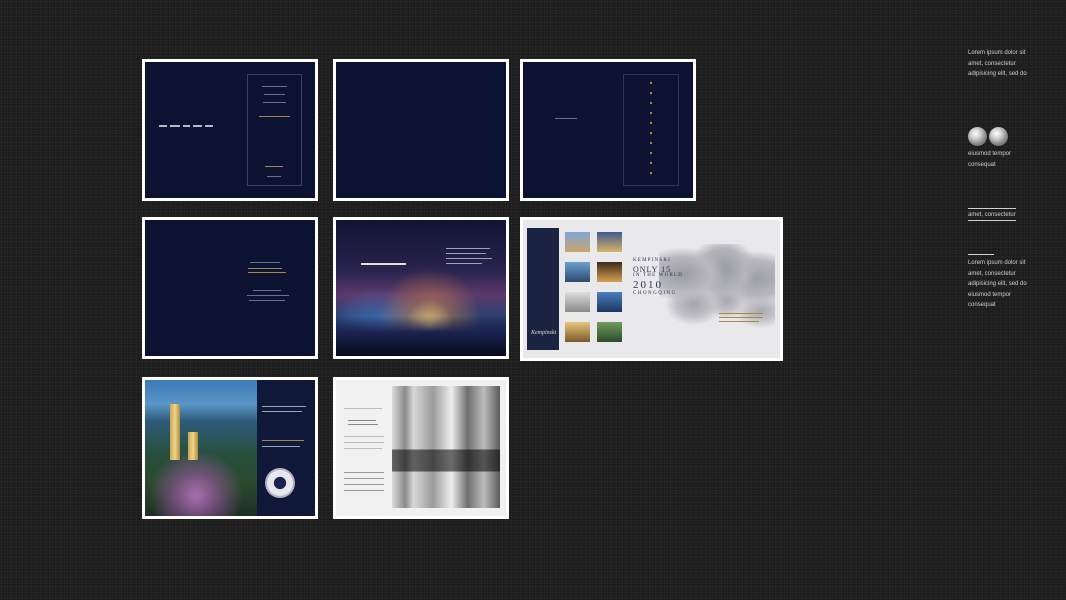 The width and height of the screenshot is (1066, 600). I want to click on rosette-emblem, so click(280, 483).